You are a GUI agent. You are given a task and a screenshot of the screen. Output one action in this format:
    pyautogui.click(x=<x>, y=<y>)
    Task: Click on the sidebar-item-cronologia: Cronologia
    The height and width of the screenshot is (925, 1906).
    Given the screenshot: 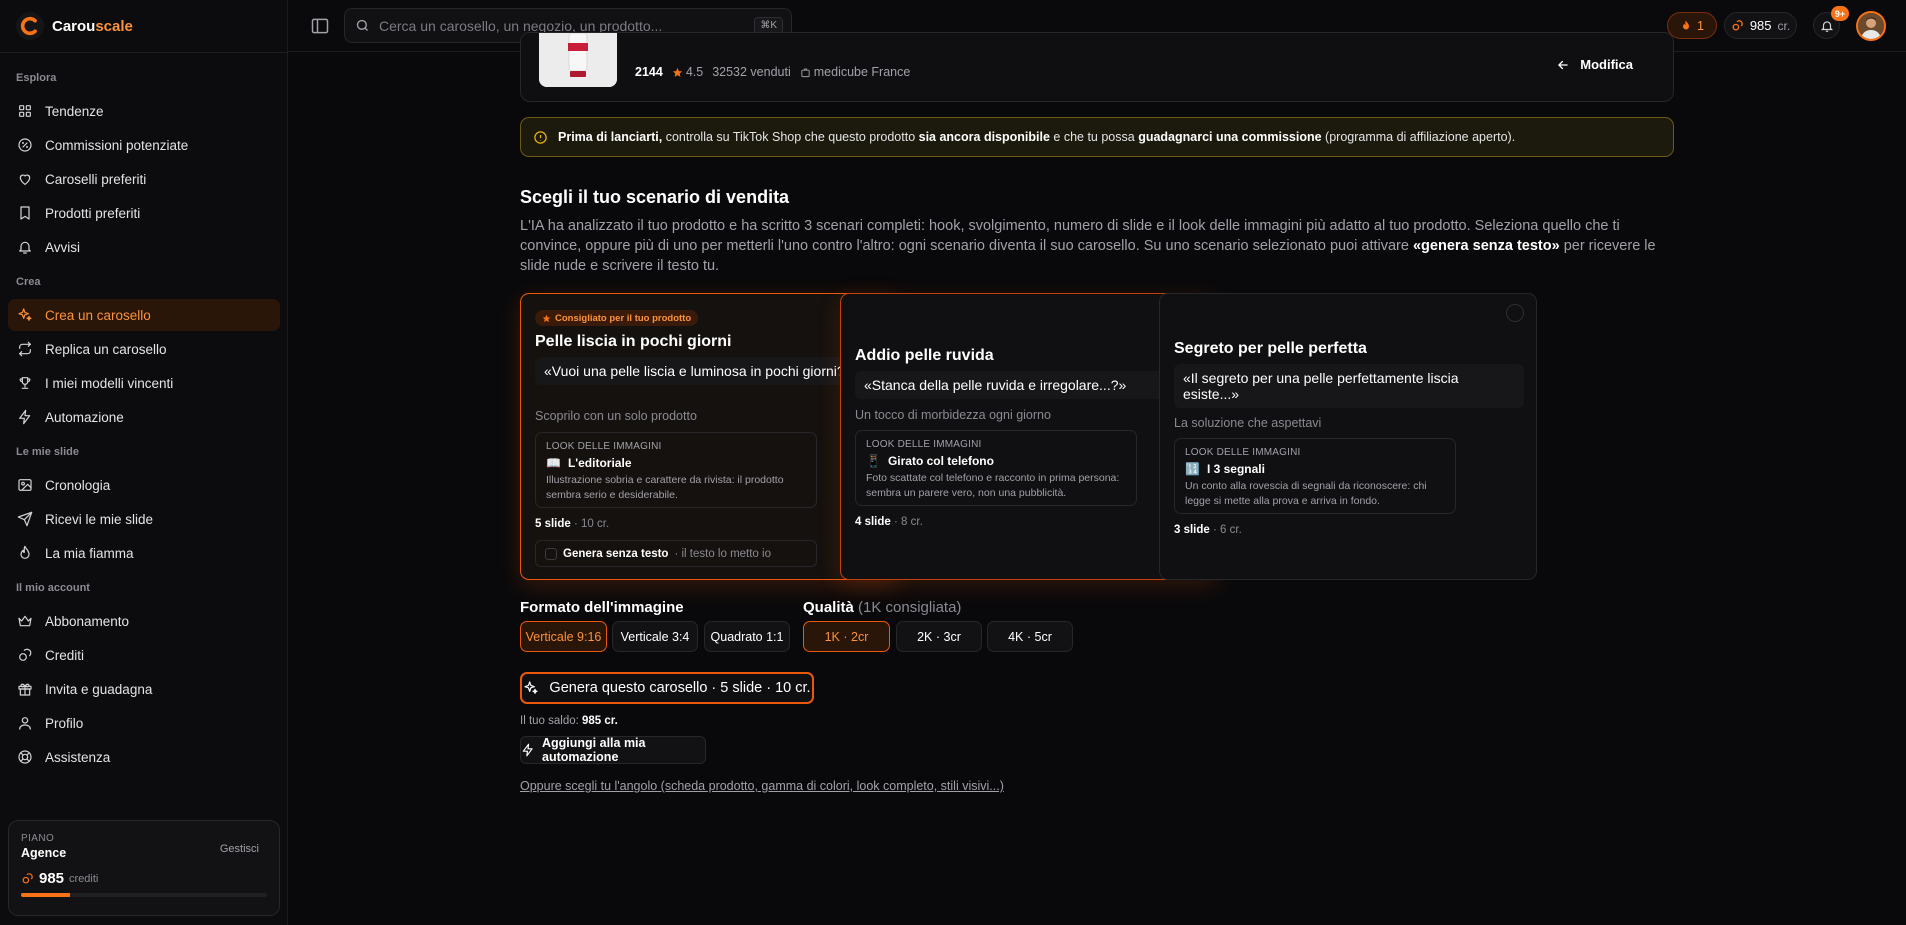 What is the action you would take?
    pyautogui.click(x=144, y=485)
    